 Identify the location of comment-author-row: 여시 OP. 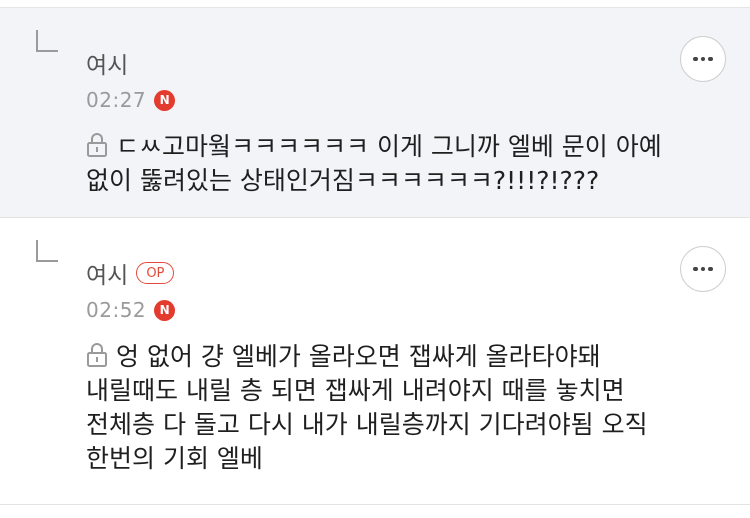
(130, 273).